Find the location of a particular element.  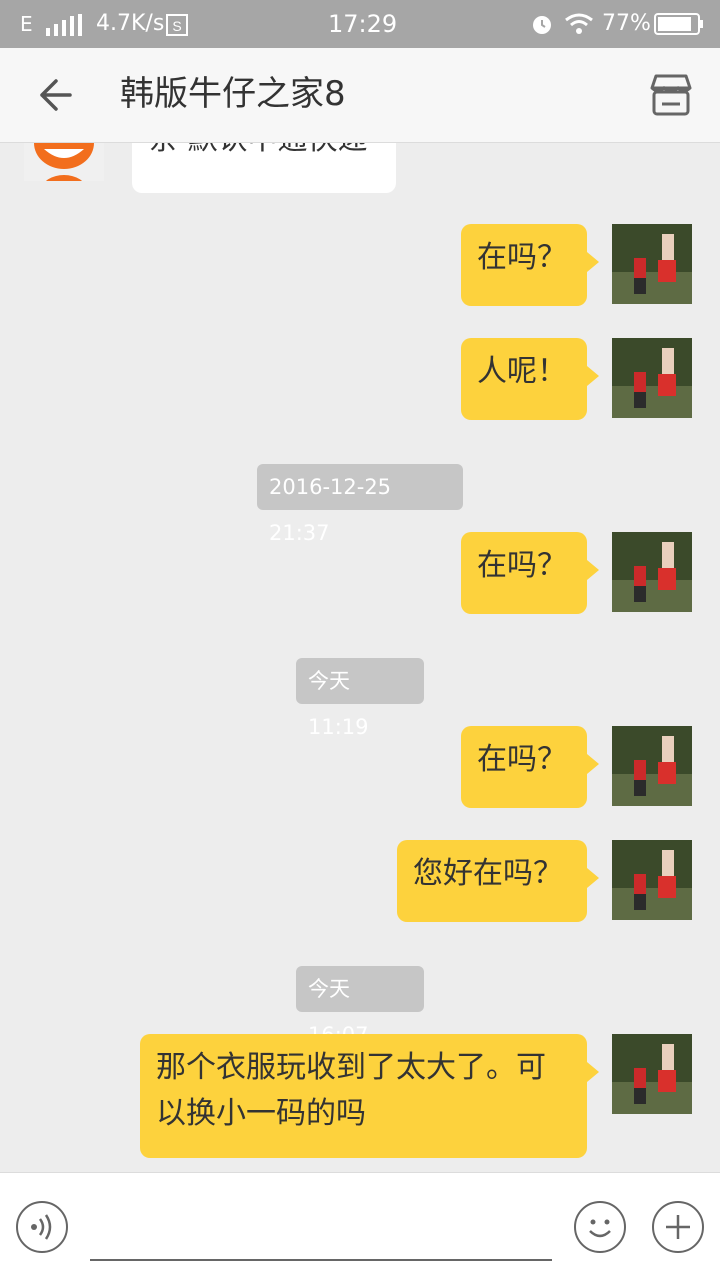

seller-avatar is located at coordinates (64, 162).